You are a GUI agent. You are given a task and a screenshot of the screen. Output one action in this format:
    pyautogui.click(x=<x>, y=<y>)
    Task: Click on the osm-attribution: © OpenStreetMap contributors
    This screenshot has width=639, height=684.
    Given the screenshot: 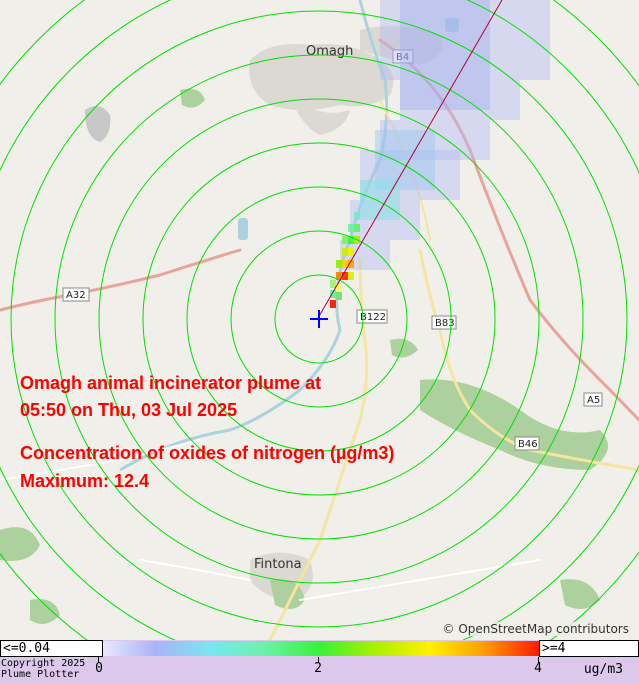 What is the action you would take?
    pyautogui.click(x=535, y=629)
    